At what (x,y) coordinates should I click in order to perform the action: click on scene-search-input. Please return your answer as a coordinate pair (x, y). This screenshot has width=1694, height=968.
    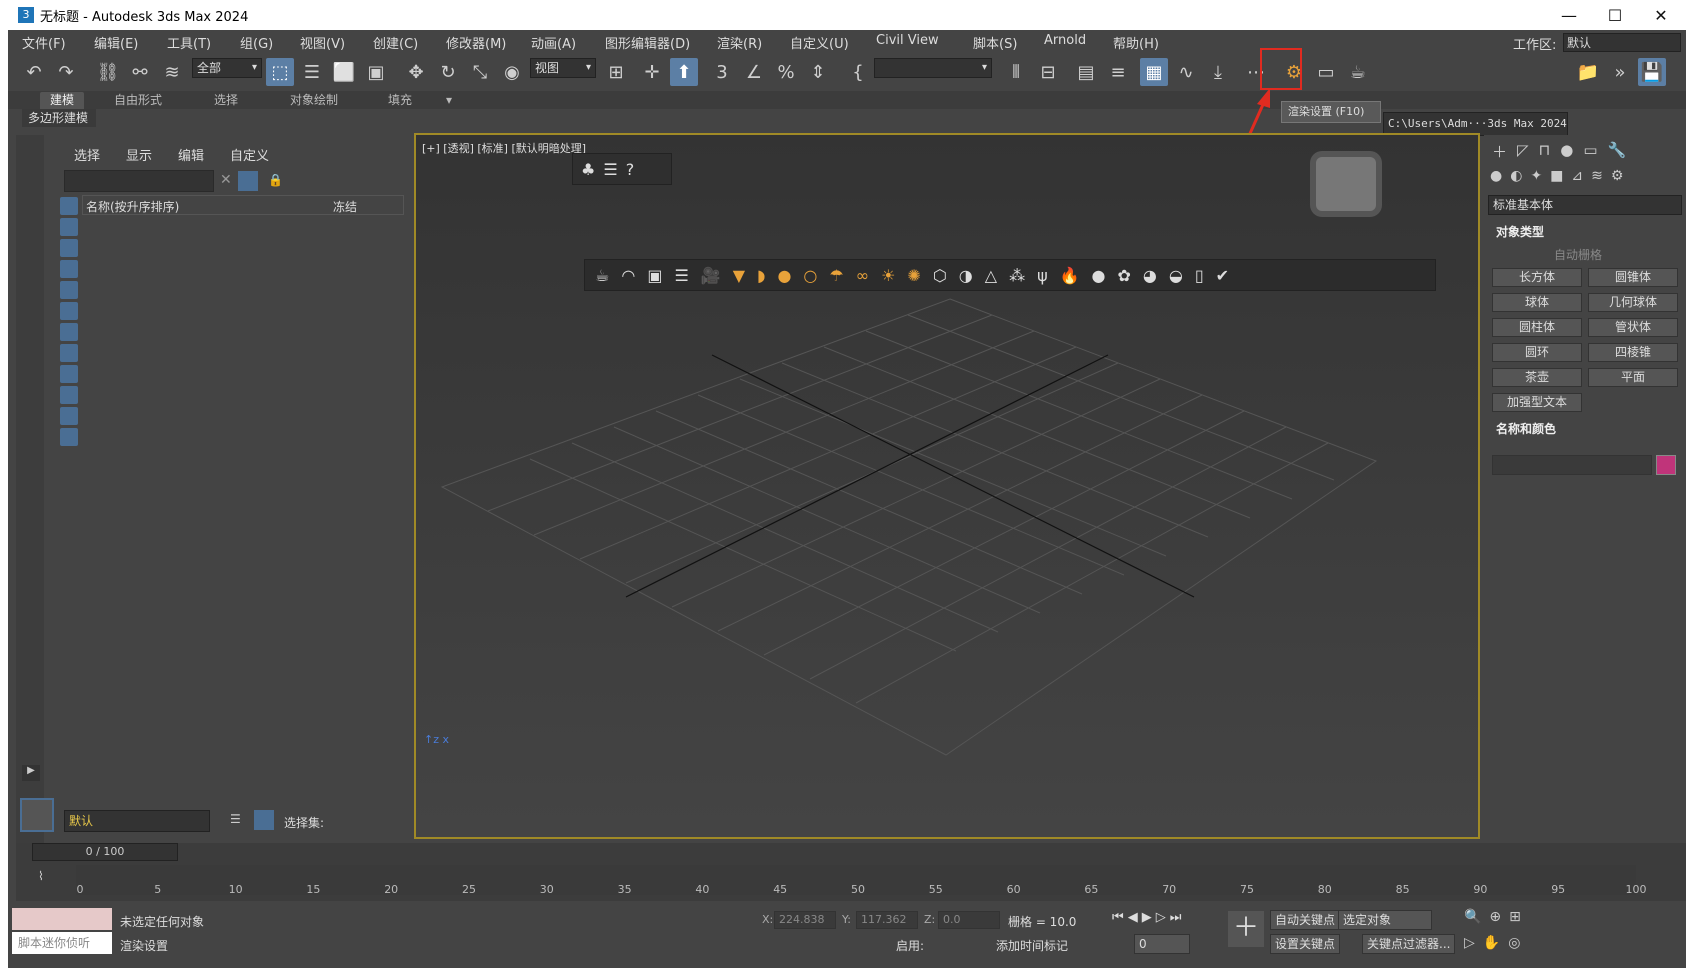
    Looking at the image, I should click on (139, 181).